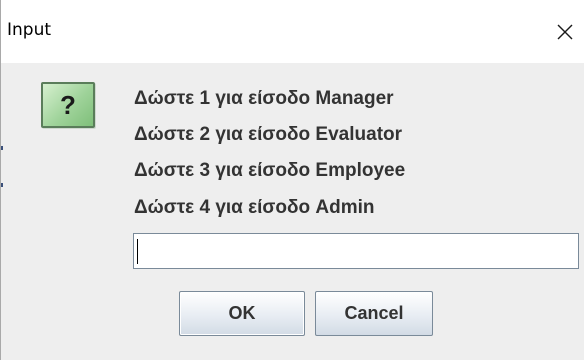 This screenshot has width=584, height=360. I want to click on ok-button: OK, so click(242, 313).